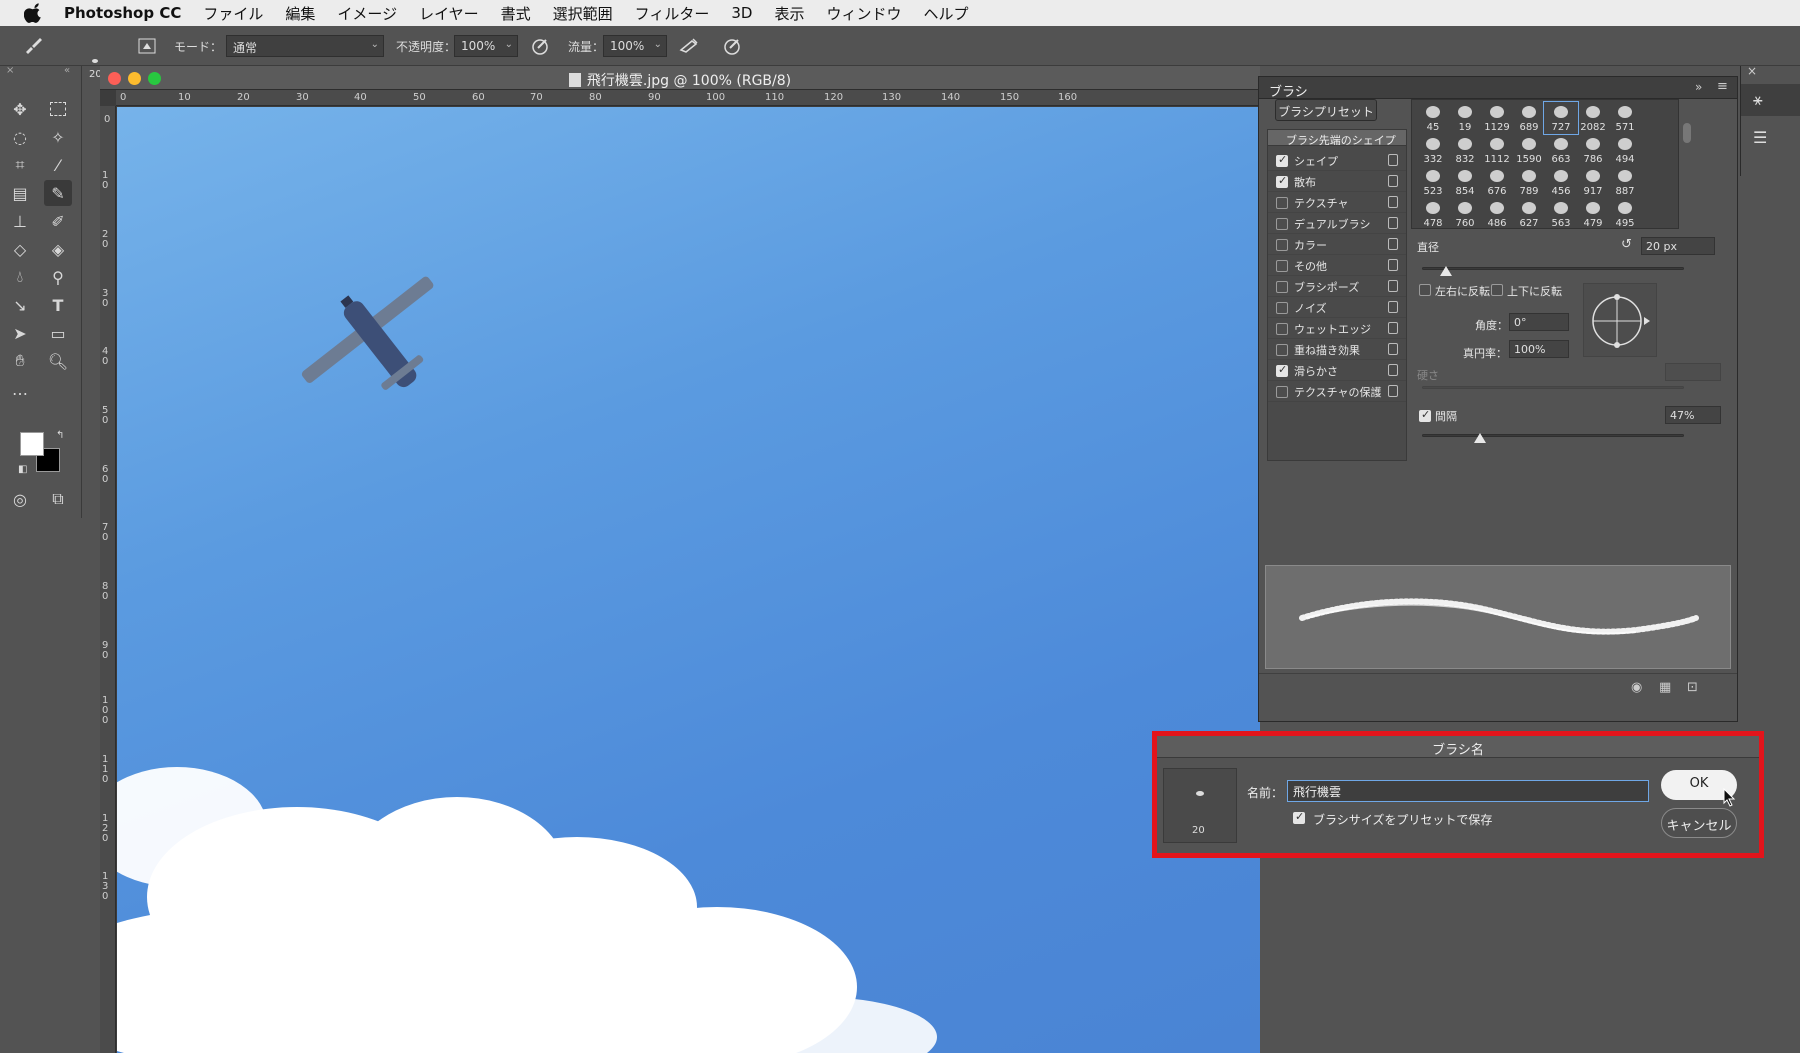 This screenshot has width=1800, height=1053. What do you see at coordinates (20, 361) in the screenshot?
I see `hand-tool-icon: ✋︎` at bounding box center [20, 361].